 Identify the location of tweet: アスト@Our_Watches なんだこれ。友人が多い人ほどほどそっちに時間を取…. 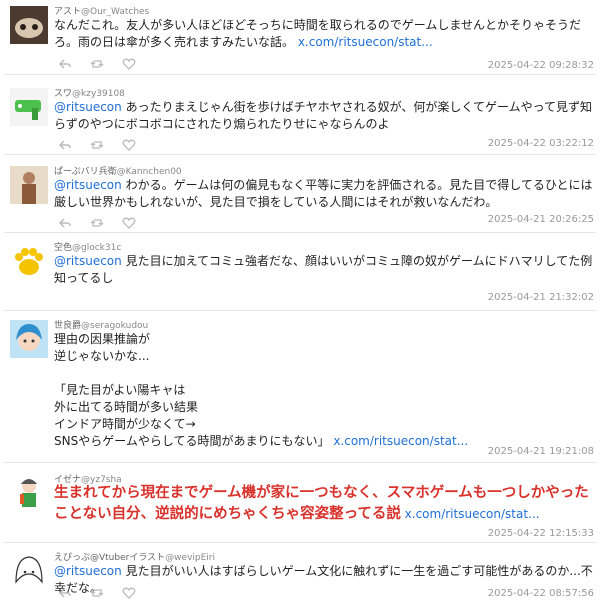
(300, 37).